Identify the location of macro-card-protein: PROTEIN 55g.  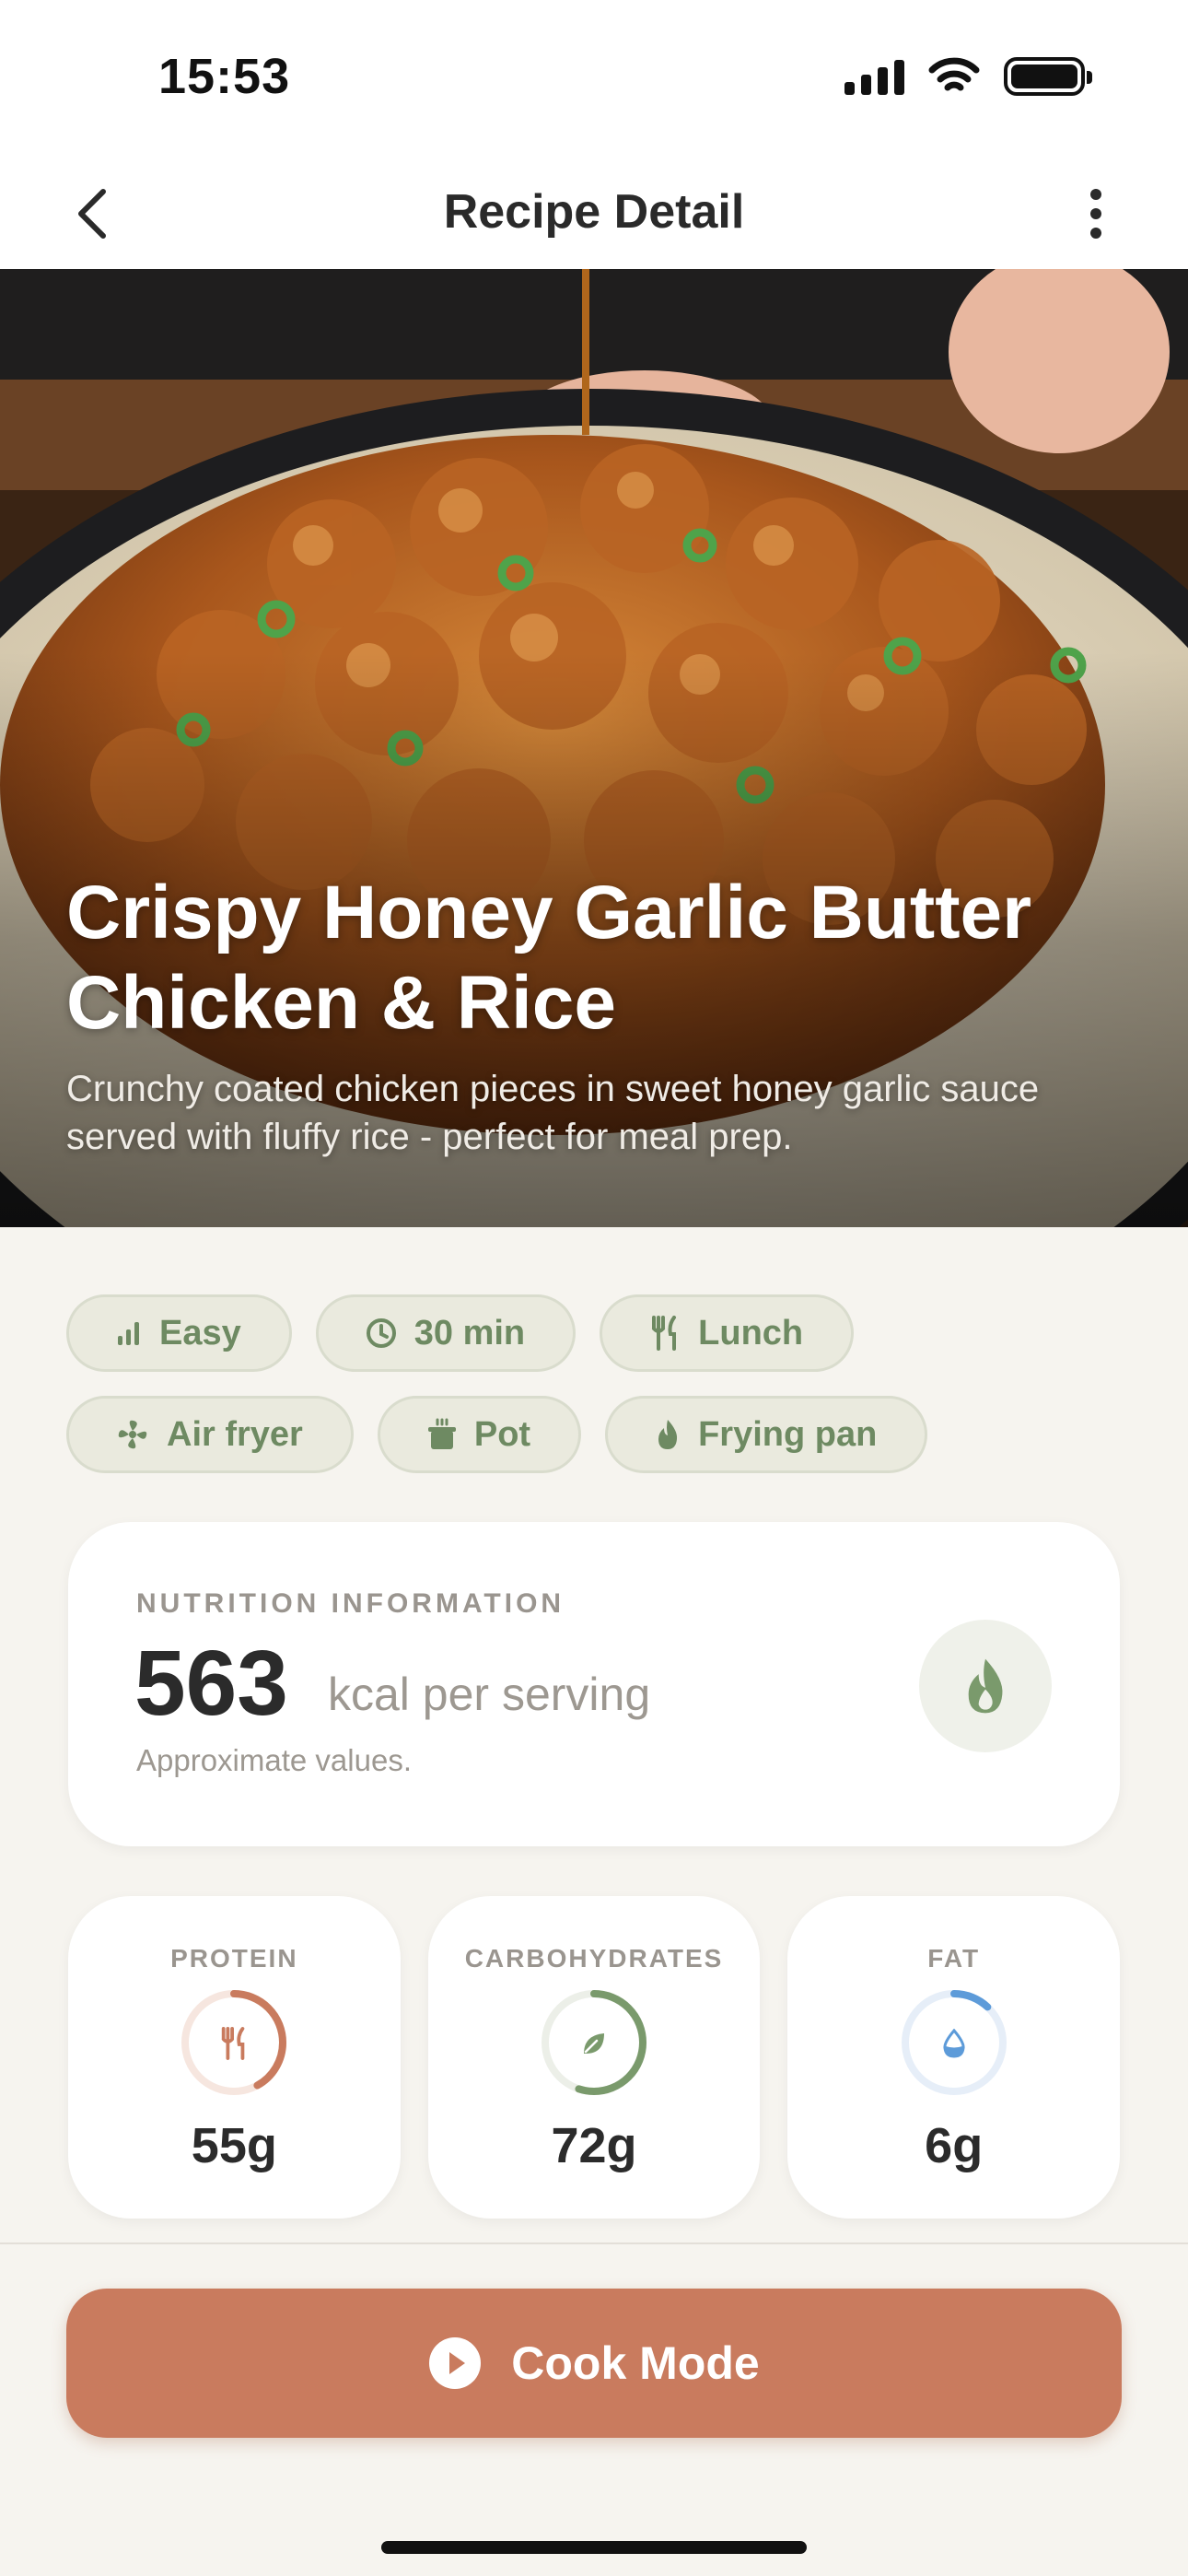
(234, 2057).